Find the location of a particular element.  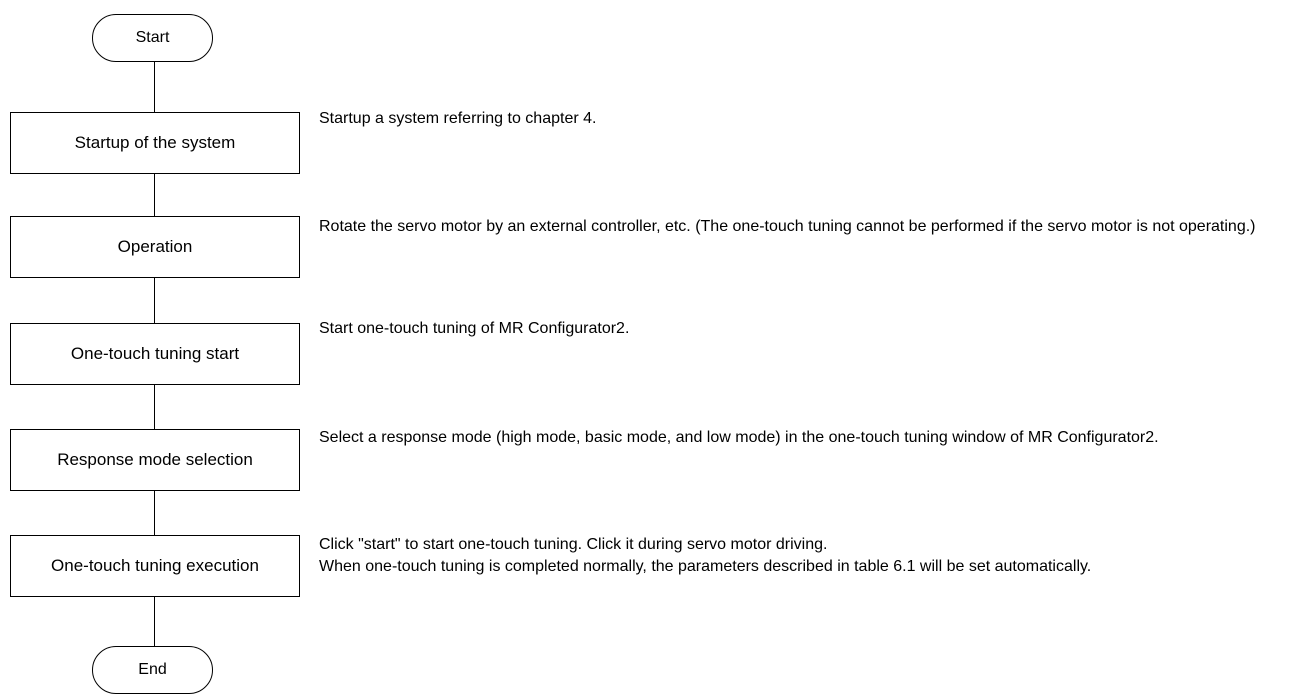

start-label: Start is located at coordinates (152, 37).